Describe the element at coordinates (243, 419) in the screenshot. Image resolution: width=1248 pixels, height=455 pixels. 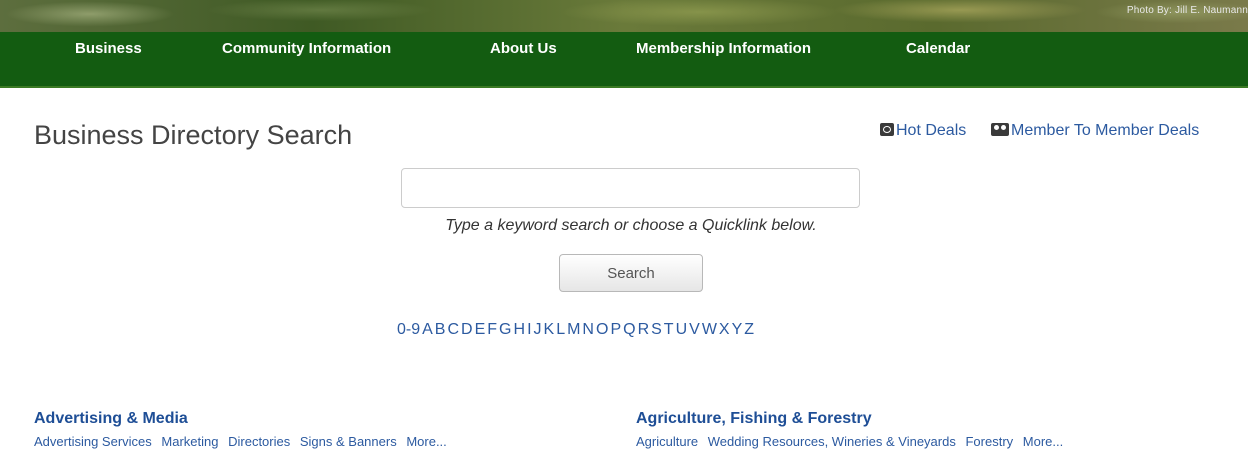
I see `category-title: Advertising & Media` at that location.